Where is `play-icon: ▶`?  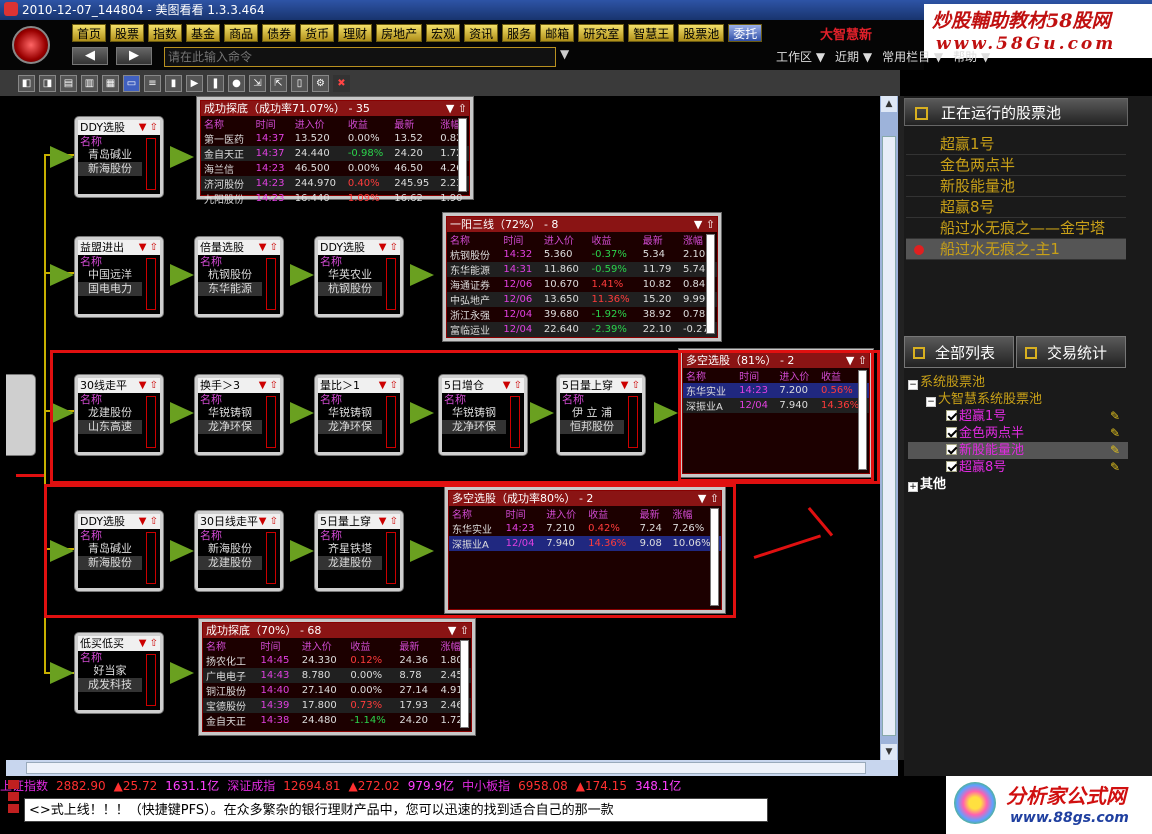
play-icon: ▶ is located at coordinates (194, 83).